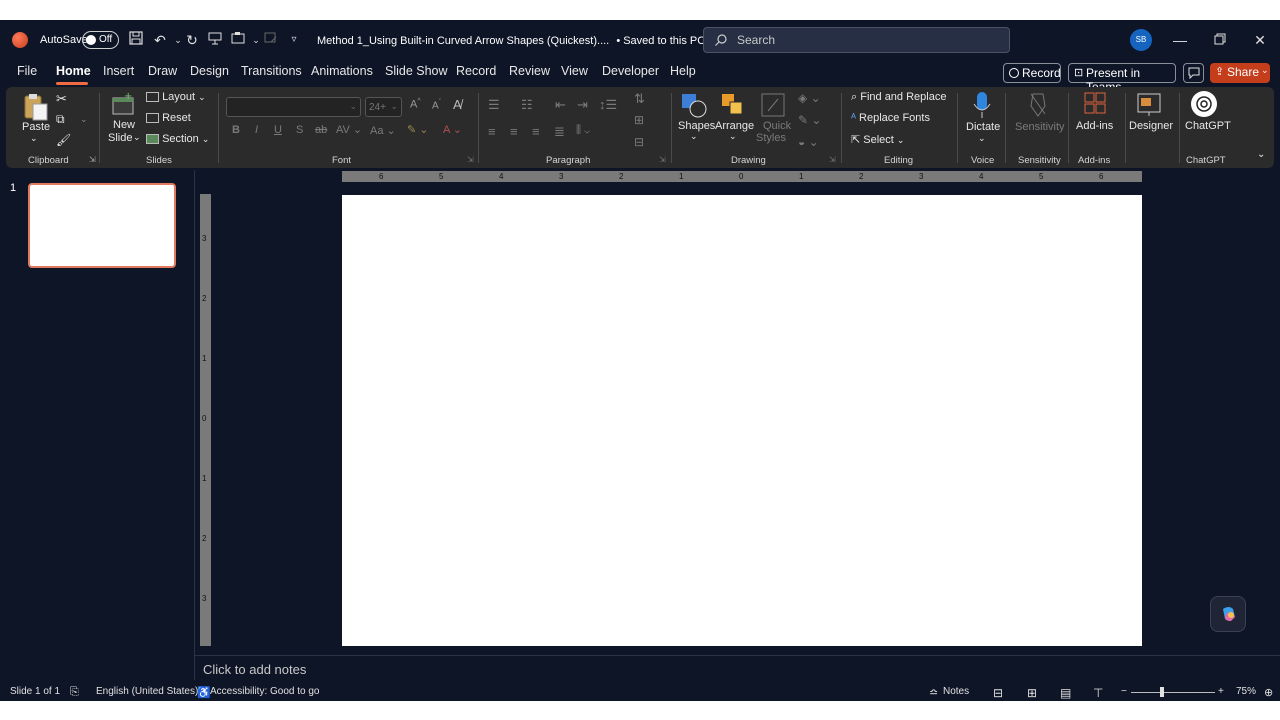  Describe the element at coordinates (168, 118) in the screenshot. I see `reset-button: Reset` at that location.